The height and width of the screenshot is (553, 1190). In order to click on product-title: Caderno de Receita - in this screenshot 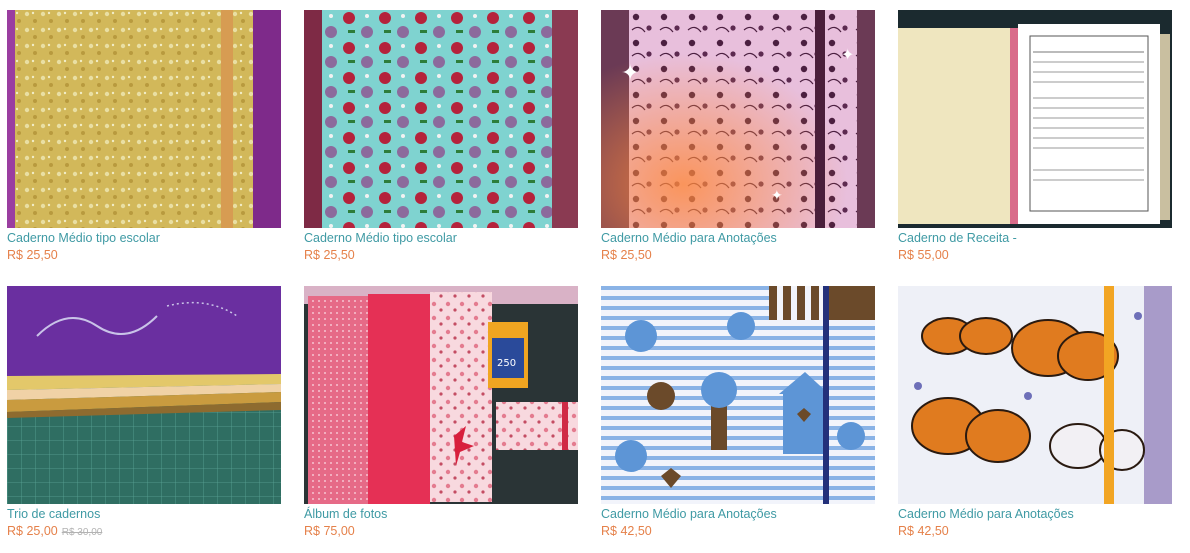, I will do `click(1043, 238)`.